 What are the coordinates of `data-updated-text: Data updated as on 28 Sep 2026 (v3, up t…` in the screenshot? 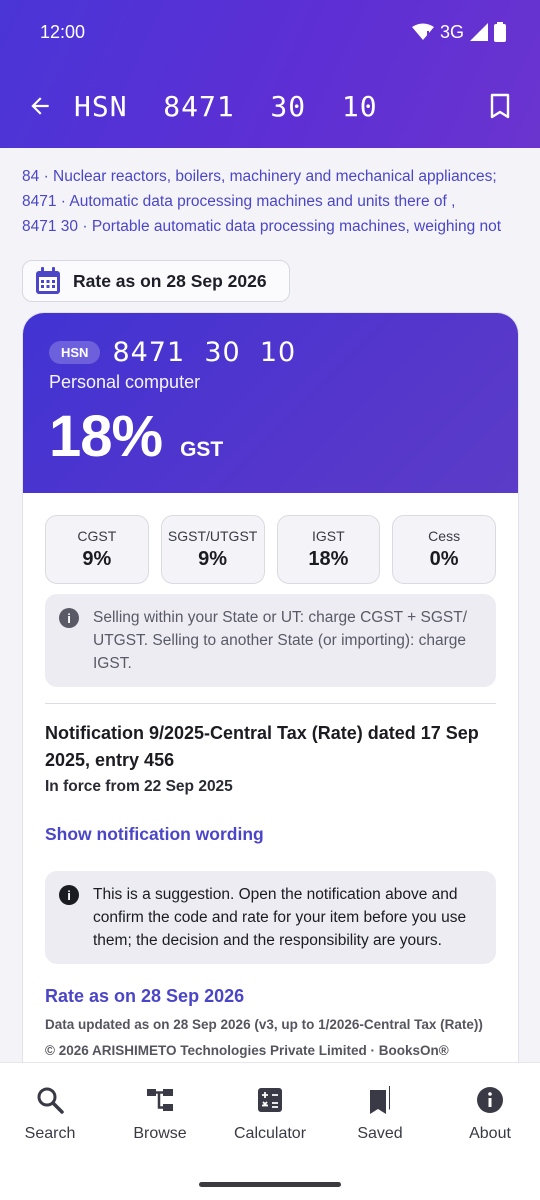 It's located at (264, 1024).